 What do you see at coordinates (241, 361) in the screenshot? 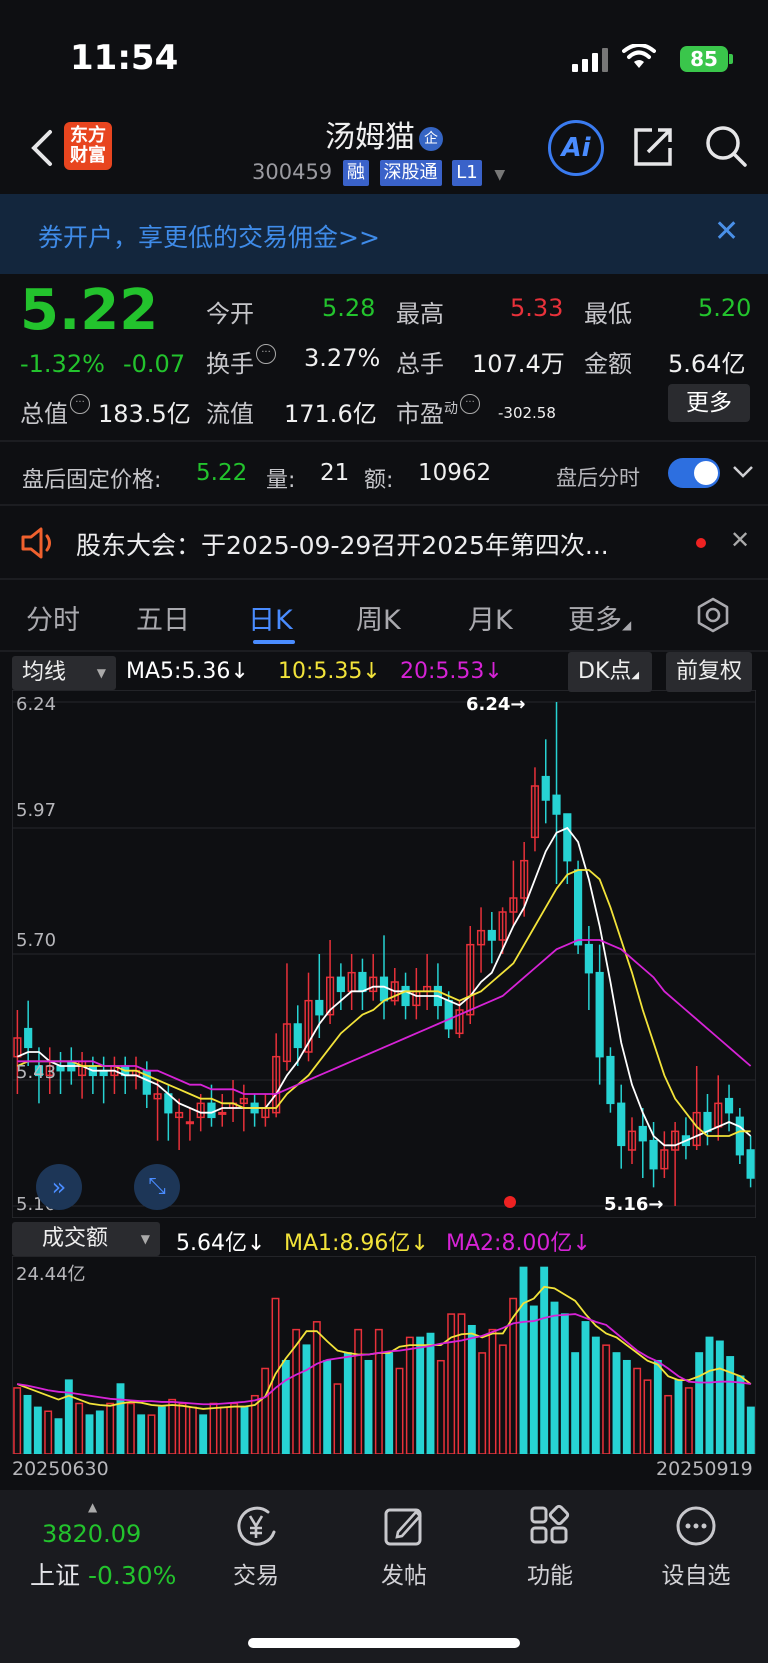
I see `turnover-label: 换手 ···` at bounding box center [241, 361].